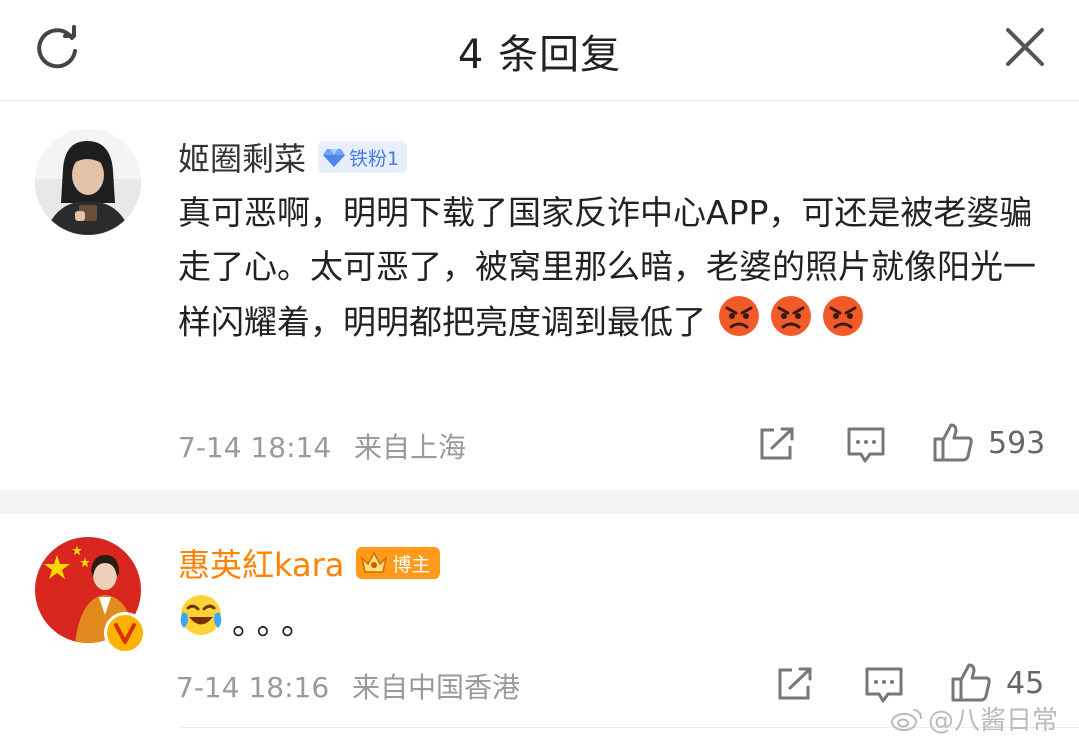  I want to click on weibo-logo-icon, so click(906, 719).